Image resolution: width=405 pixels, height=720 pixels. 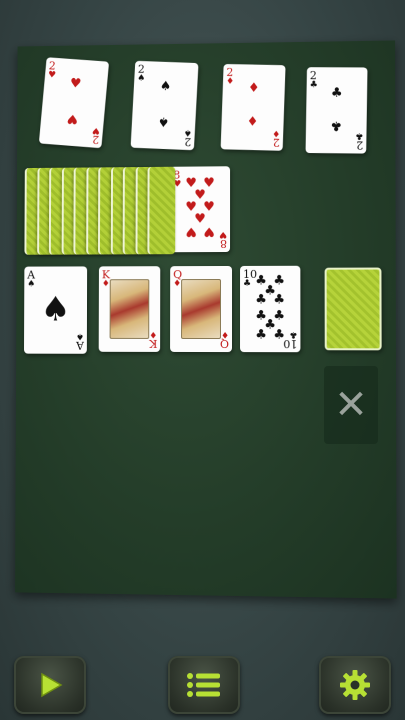 I want to click on card-rank: Q, so click(x=224, y=344).